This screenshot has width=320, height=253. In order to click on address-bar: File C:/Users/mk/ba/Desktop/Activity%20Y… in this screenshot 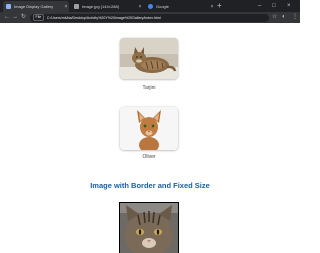, I will do `click(149, 17)`.